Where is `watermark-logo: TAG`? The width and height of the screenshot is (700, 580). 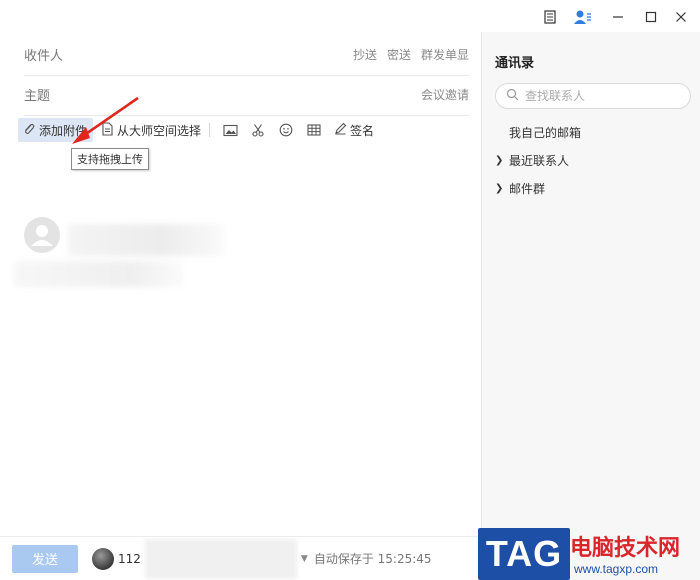
watermark-logo: TAG is located at coordinates (524, 554).